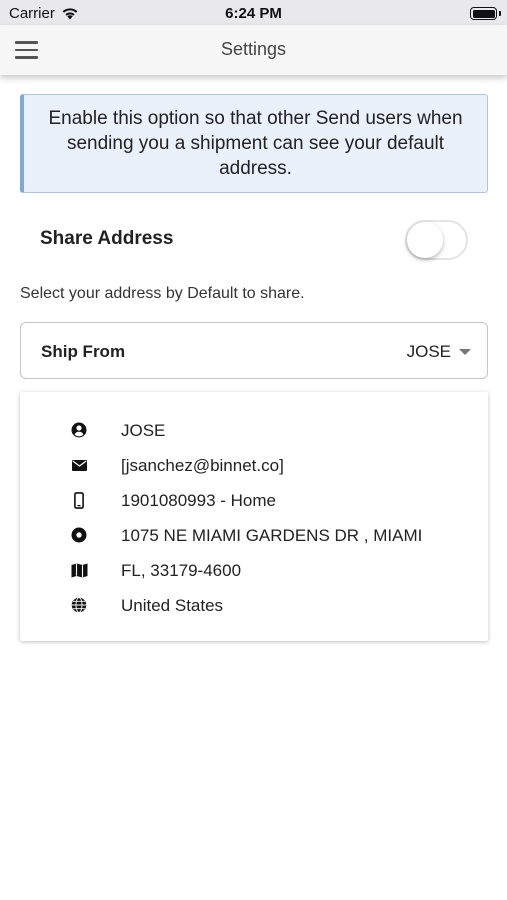  Describe the element at coordinates (425, 240) in the screenshot. I see `toggle-knob` at that location.